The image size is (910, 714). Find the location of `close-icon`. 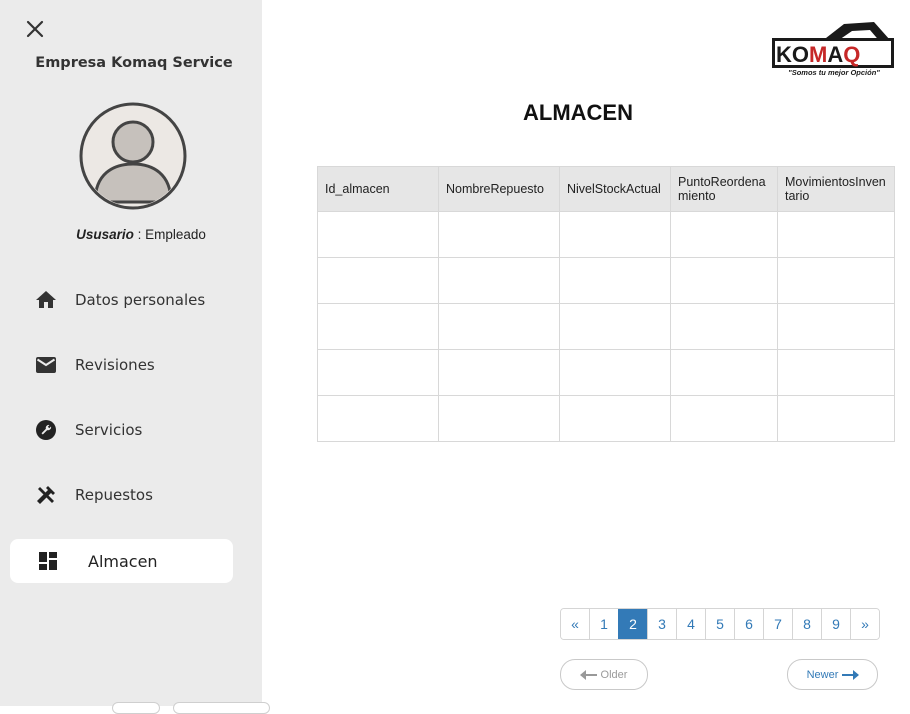

close-icon is located at coordinates (35, 29).